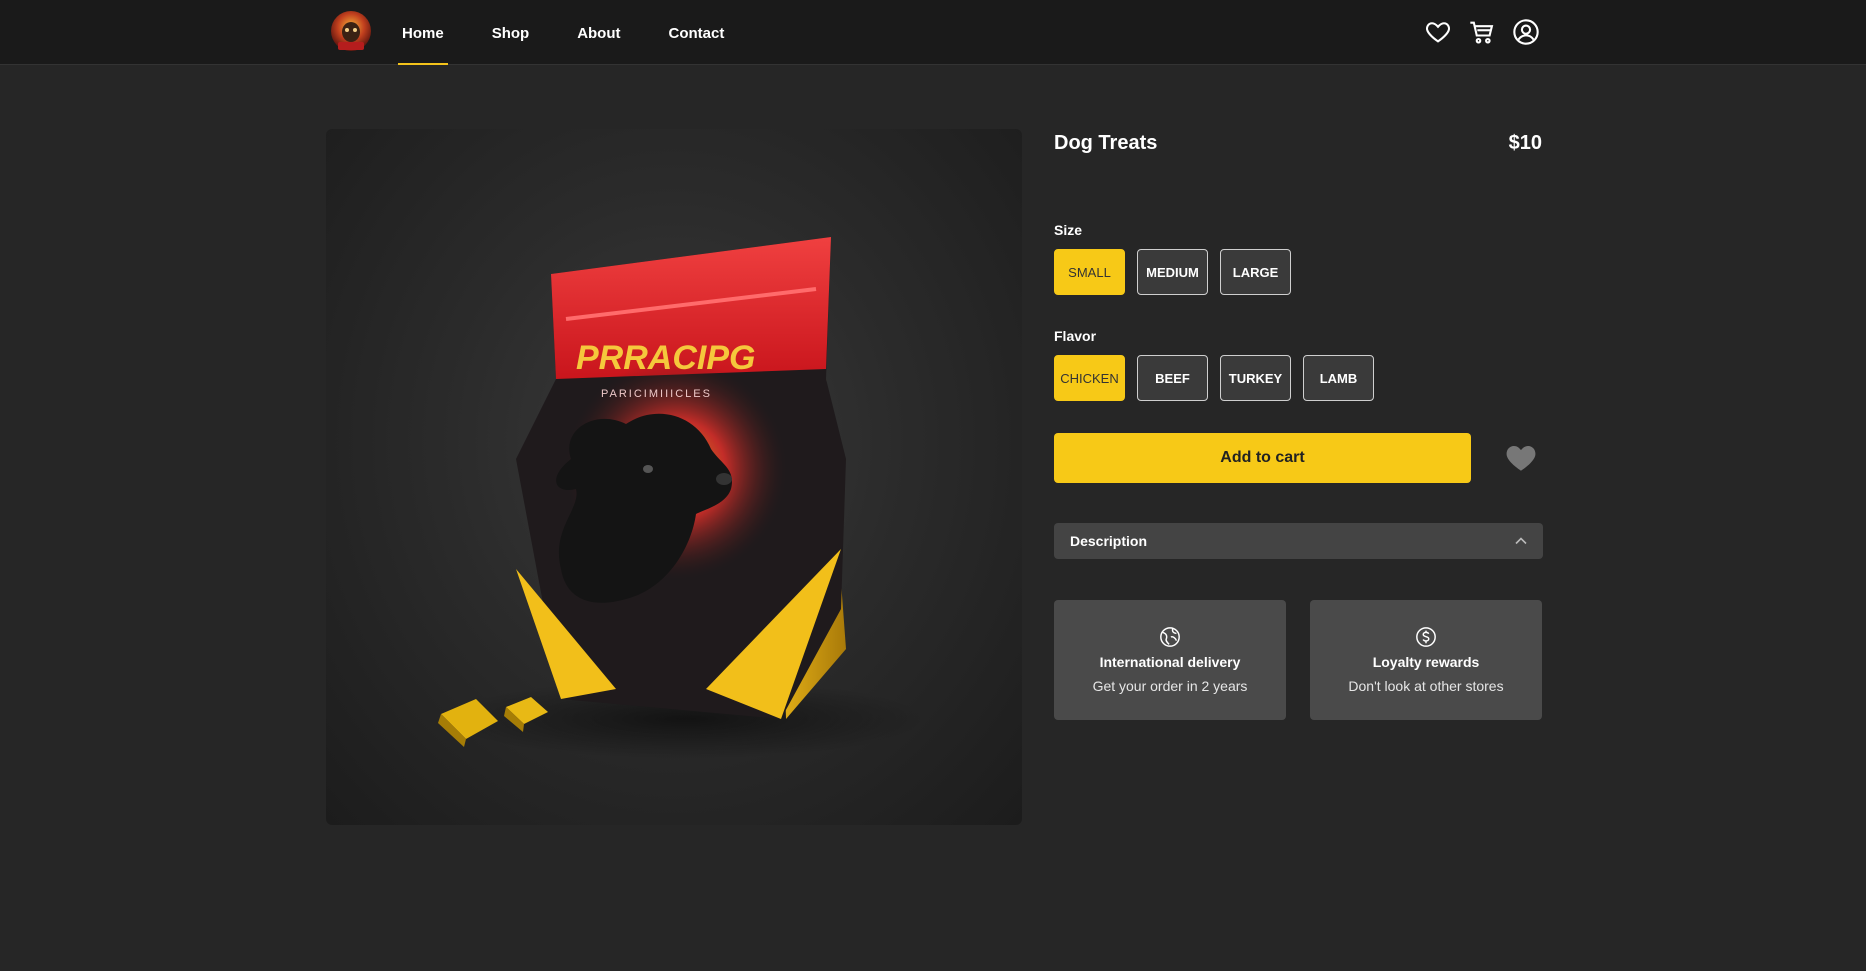 This screenshot has height=971, width=1866. What do you see at coordinates (1170, 637) in the screenshot?
I see `globe-icon` at bounding box center [1170, 637].